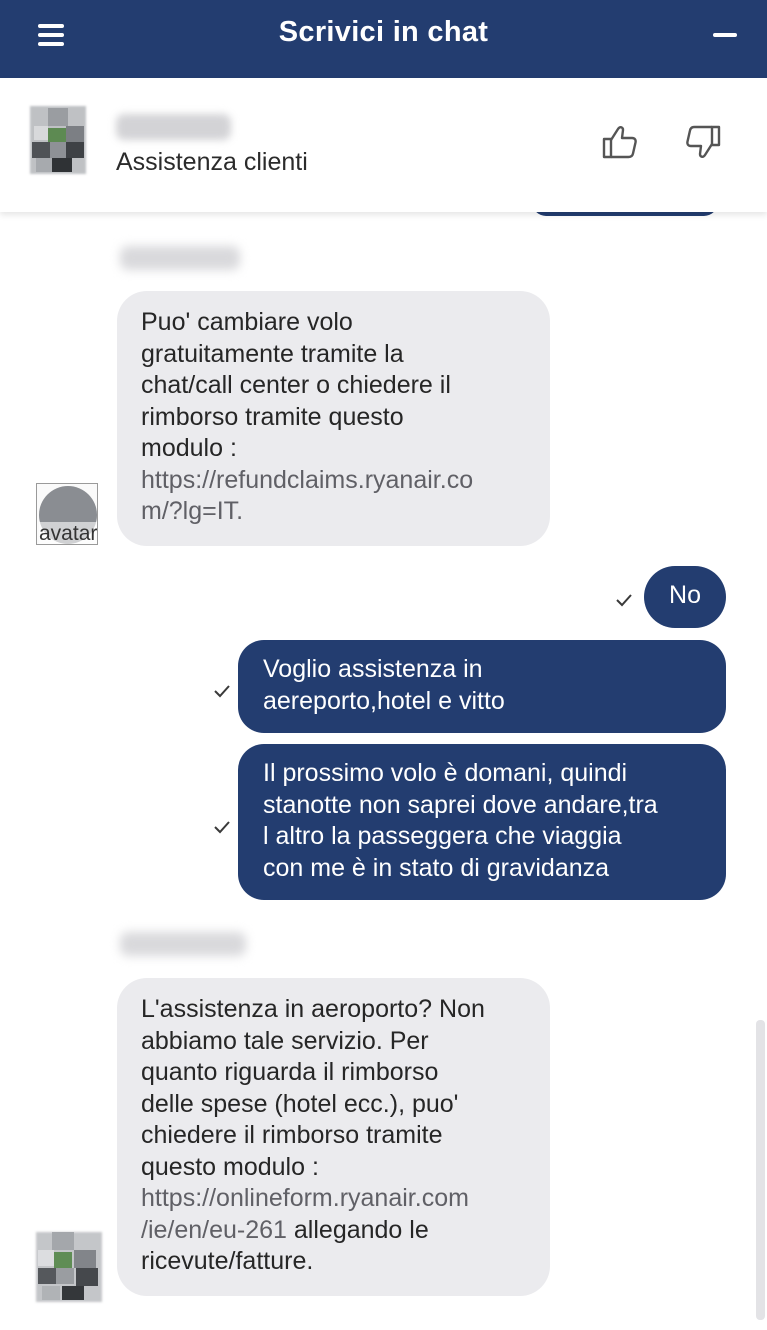 Image resolution: width=767 pixels, height=1330 pixels. What do you see at coordinates (290, 1072) in the screenshot?
I see `message-line: quanto riguarda il rimborso` at bounding box center [290, 1072].